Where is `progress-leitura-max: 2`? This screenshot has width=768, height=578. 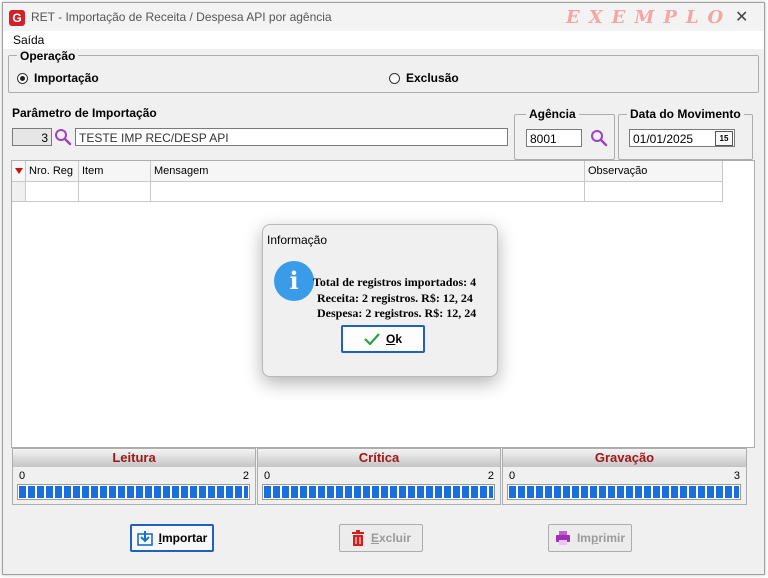
progress-leitura-max: 2 is located at coordinates (245, 476).